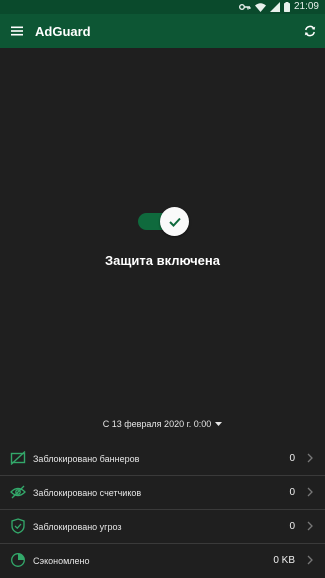  I want to click on stat-label: Заблокировано баннеров, so click(86, 458).